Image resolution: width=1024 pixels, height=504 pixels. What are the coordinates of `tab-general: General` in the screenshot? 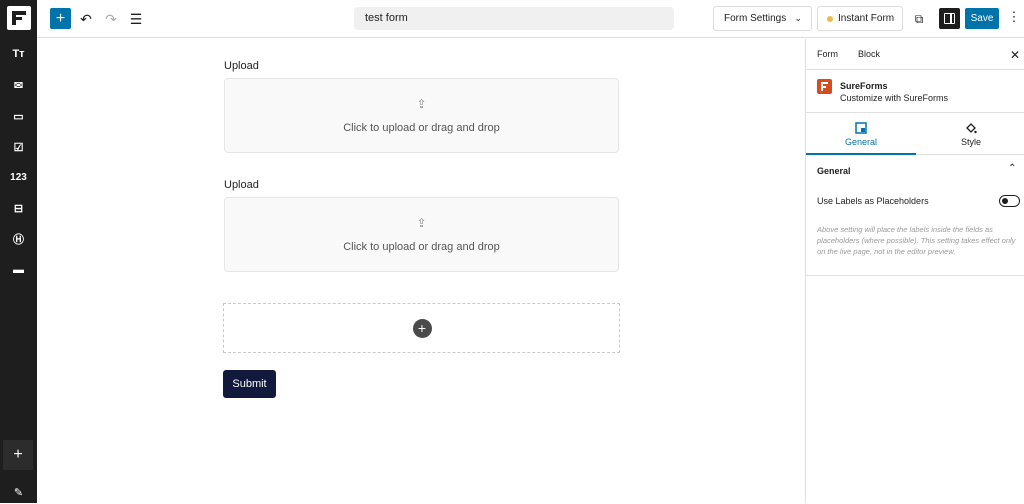 It's located at (861, 134).